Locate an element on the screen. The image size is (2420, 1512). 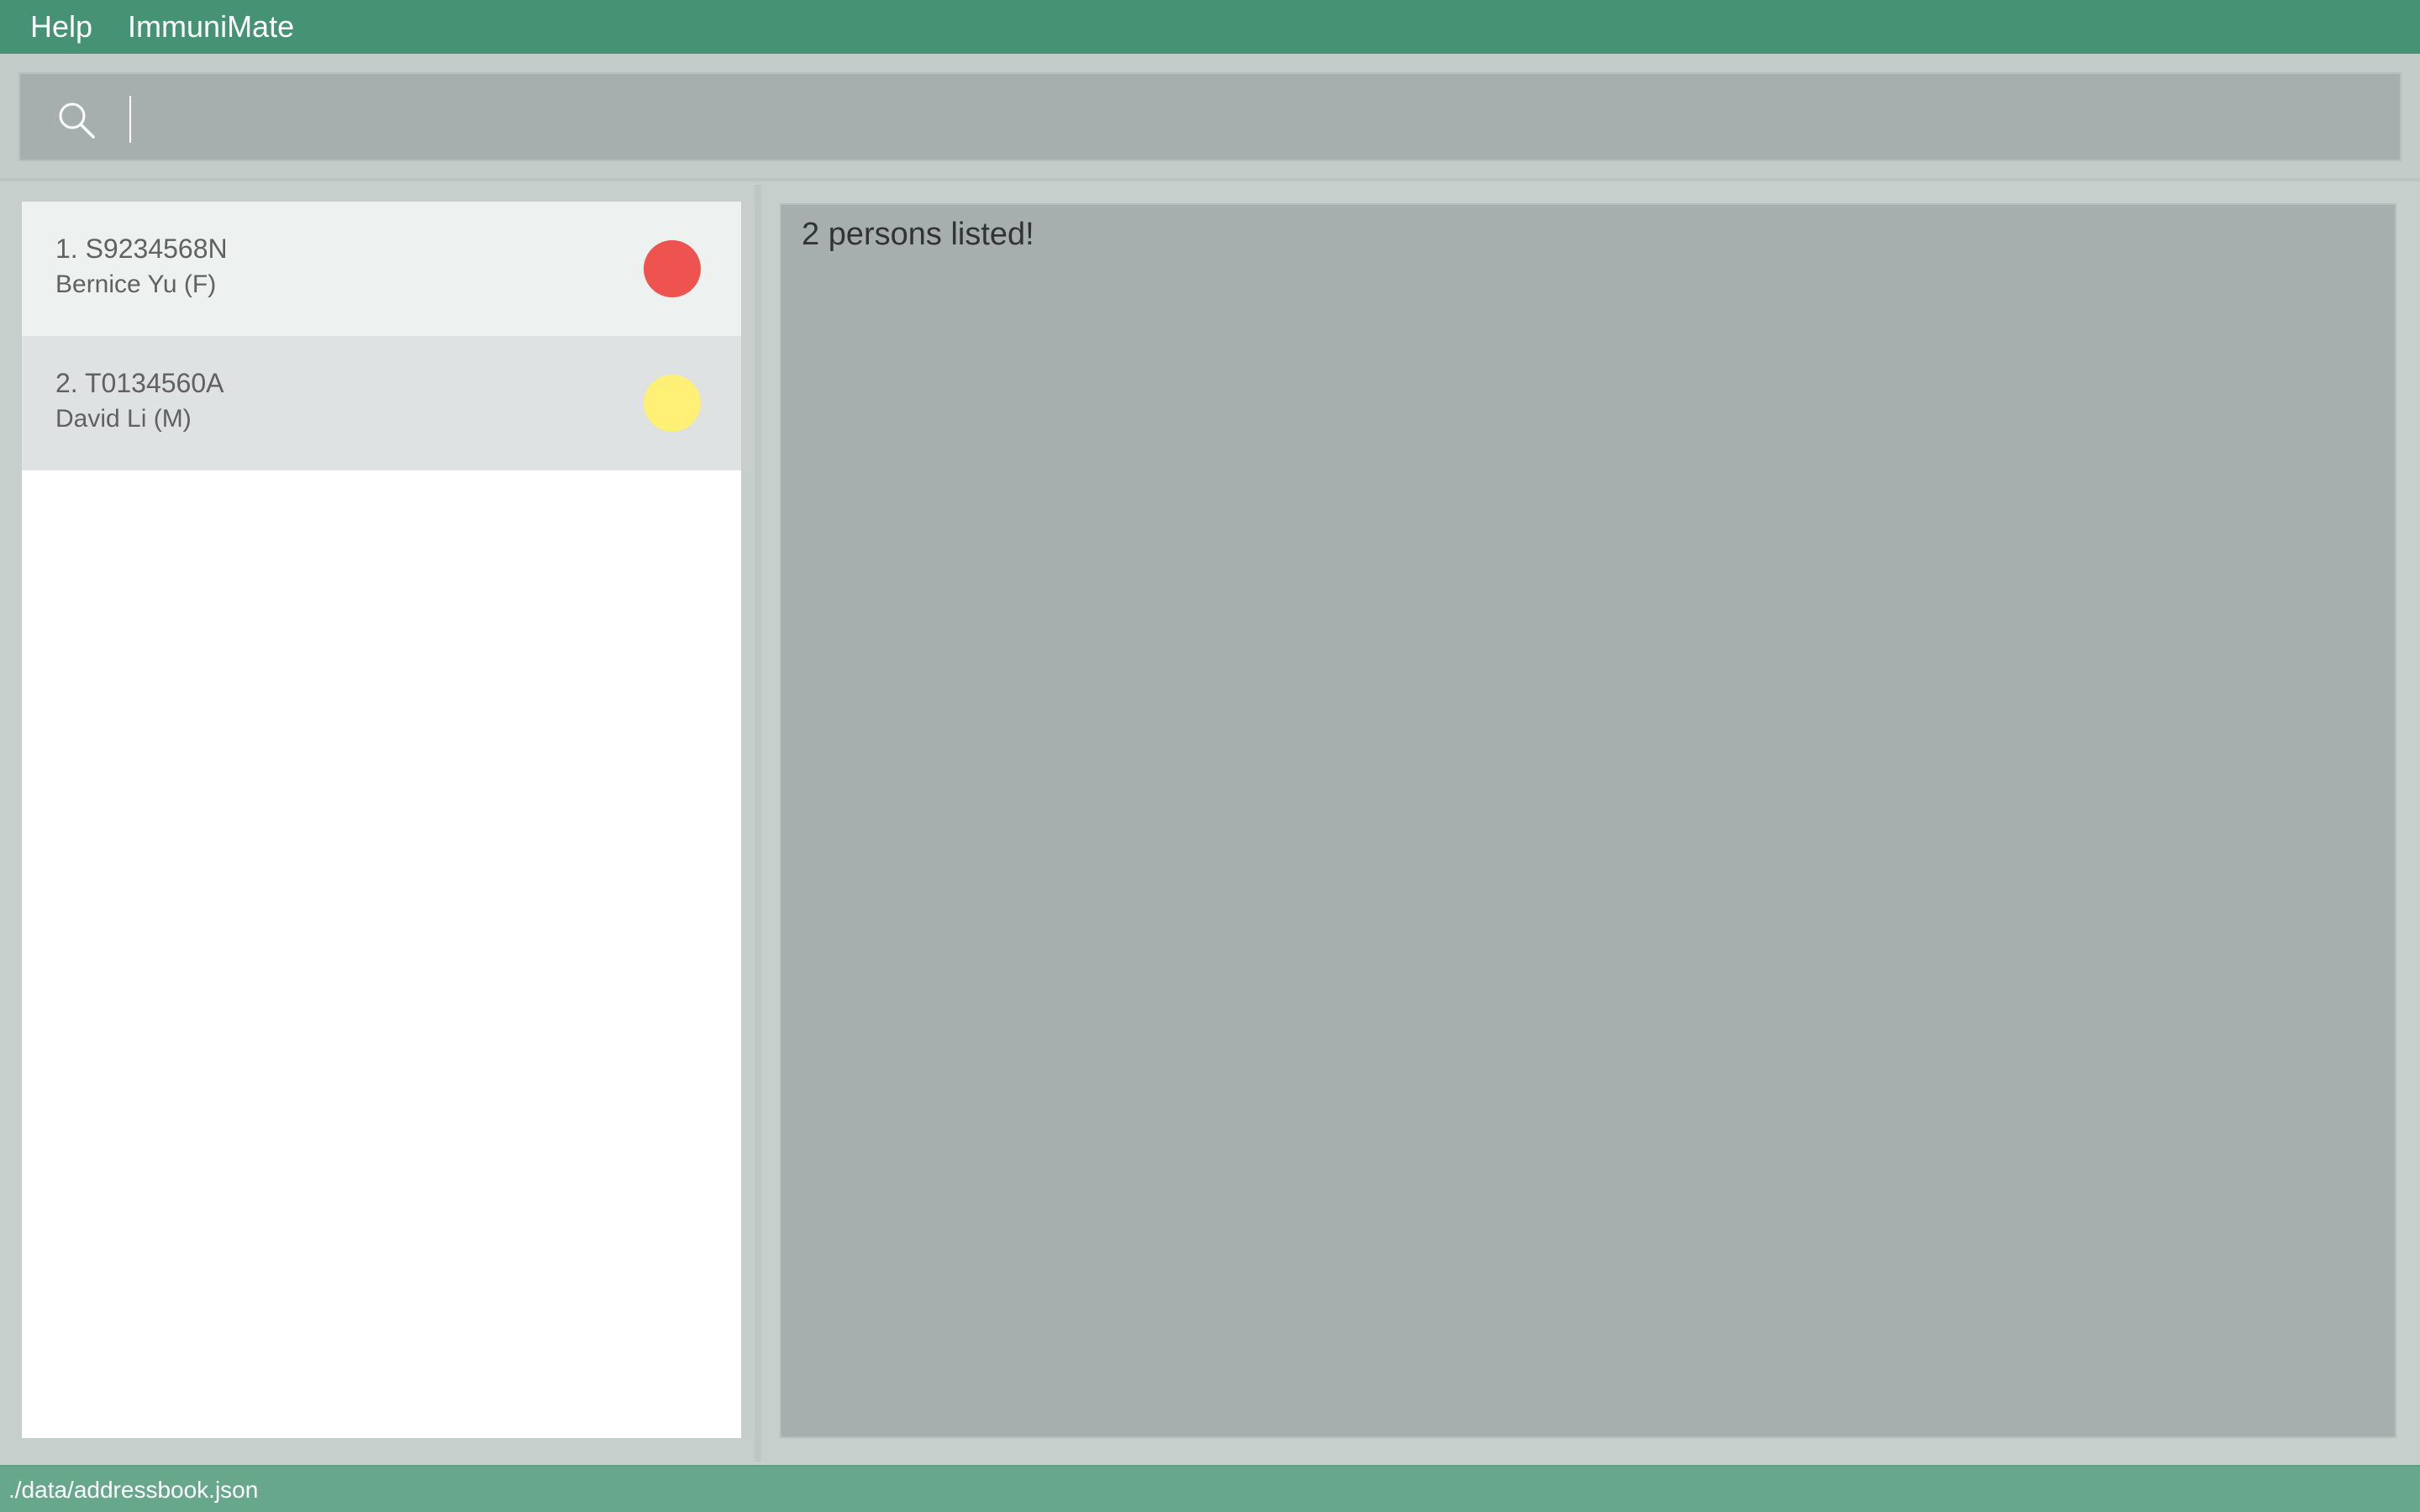
command-box is located at coordinates (1210, 116).